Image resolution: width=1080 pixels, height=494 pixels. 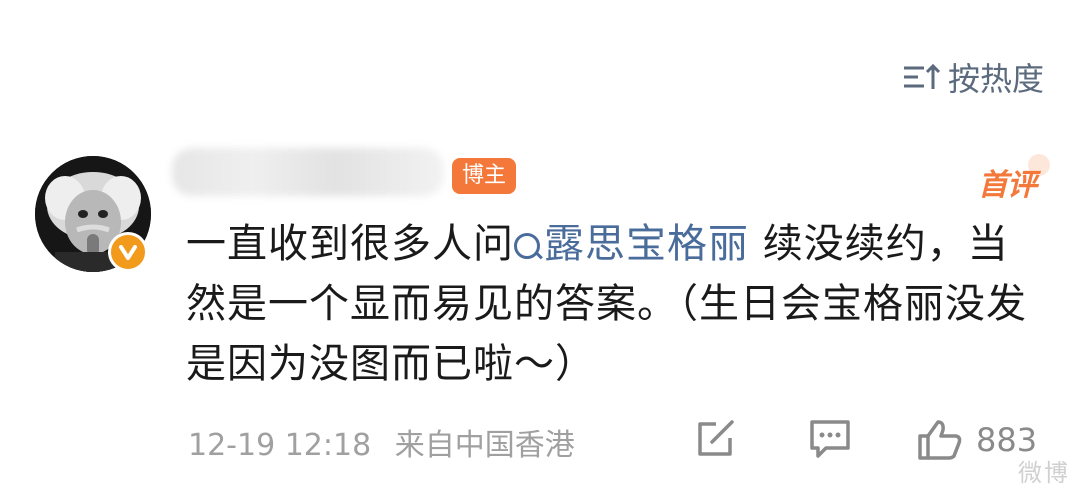 What do you see at coordinates (646, 244) in the screenshot?
I see `topic-label: 露思宝格丽` at bounding box center [646, 244].